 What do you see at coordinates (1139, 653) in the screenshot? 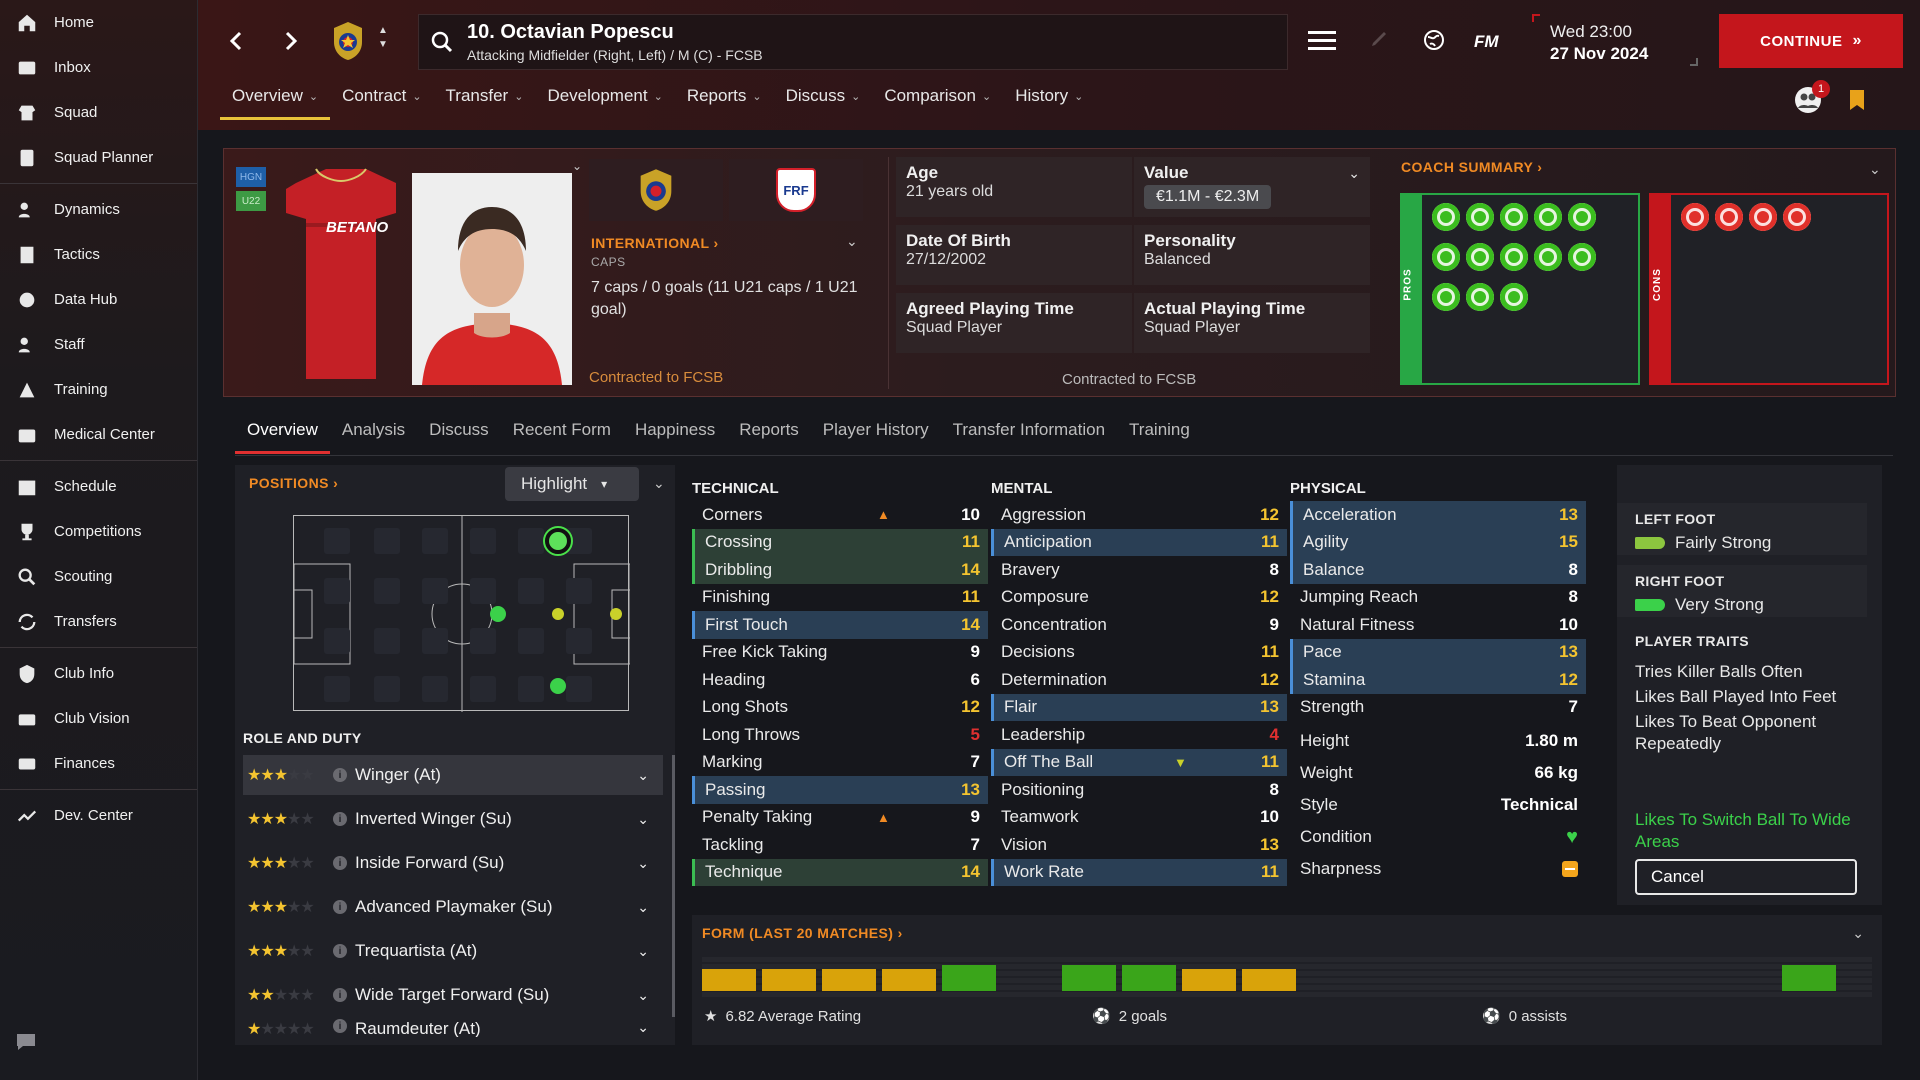
I see `attribute-row-decisions: Decisions 11` at bounding box center [1139, 653].